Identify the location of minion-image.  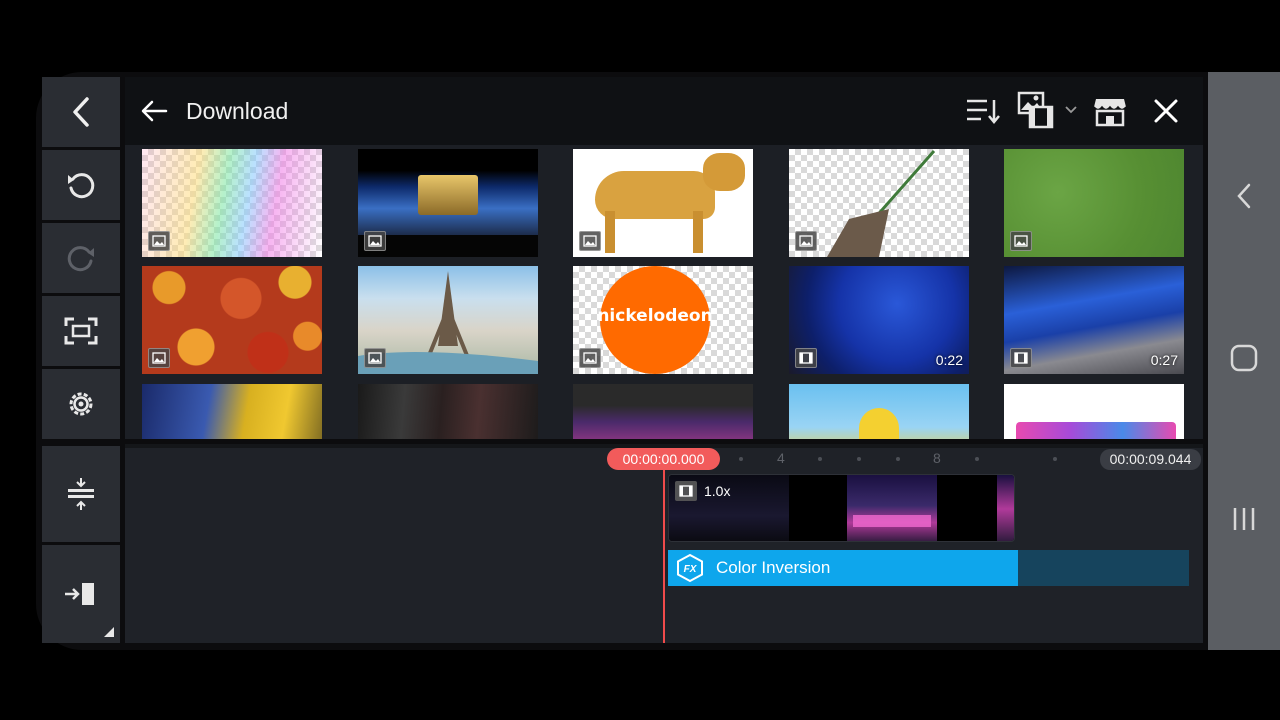
(879, 423).